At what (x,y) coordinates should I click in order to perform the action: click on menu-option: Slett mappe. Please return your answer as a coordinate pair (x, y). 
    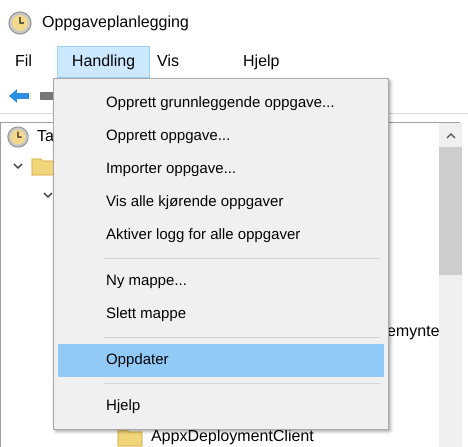
    Looking at the image, I should click on (221, 314).